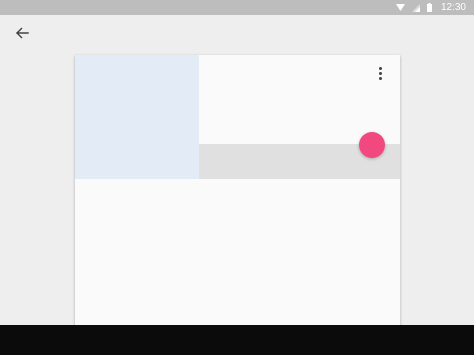  I want to click on card-thumbnail, so click(137, 117).